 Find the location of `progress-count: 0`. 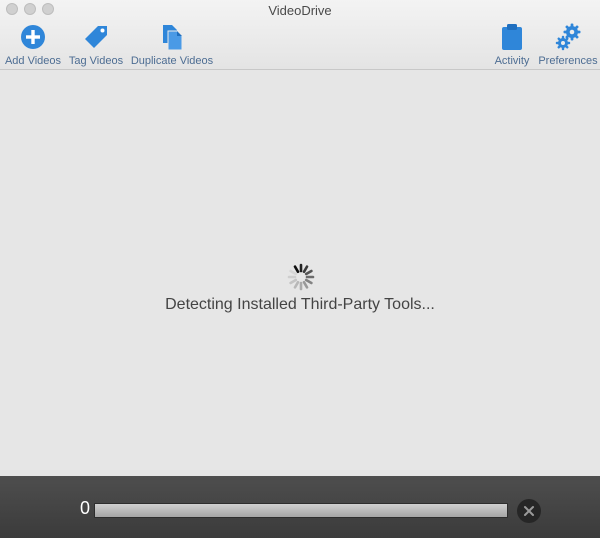

progress-count: 0 is located at coordinates (84, 508).